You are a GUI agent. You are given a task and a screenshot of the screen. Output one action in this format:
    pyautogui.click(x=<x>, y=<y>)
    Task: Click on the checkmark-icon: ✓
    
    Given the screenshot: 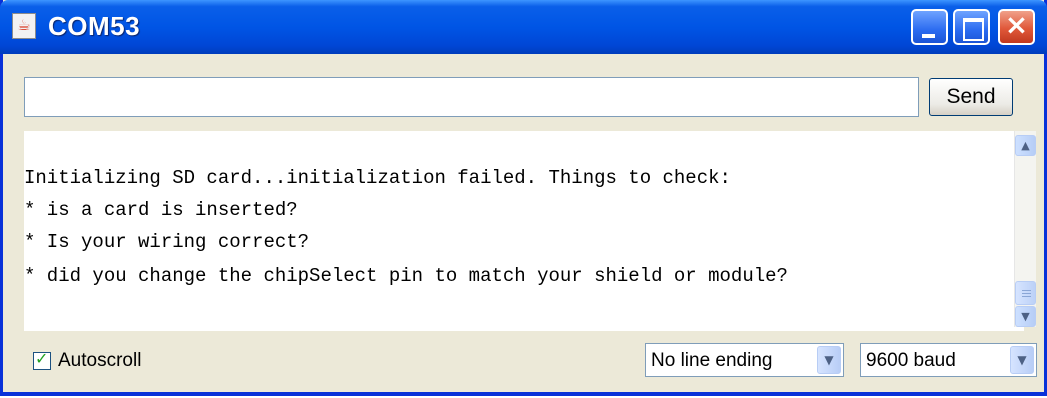 What is the action you would take?
    pyautogui.click(x=42, y=358)
    